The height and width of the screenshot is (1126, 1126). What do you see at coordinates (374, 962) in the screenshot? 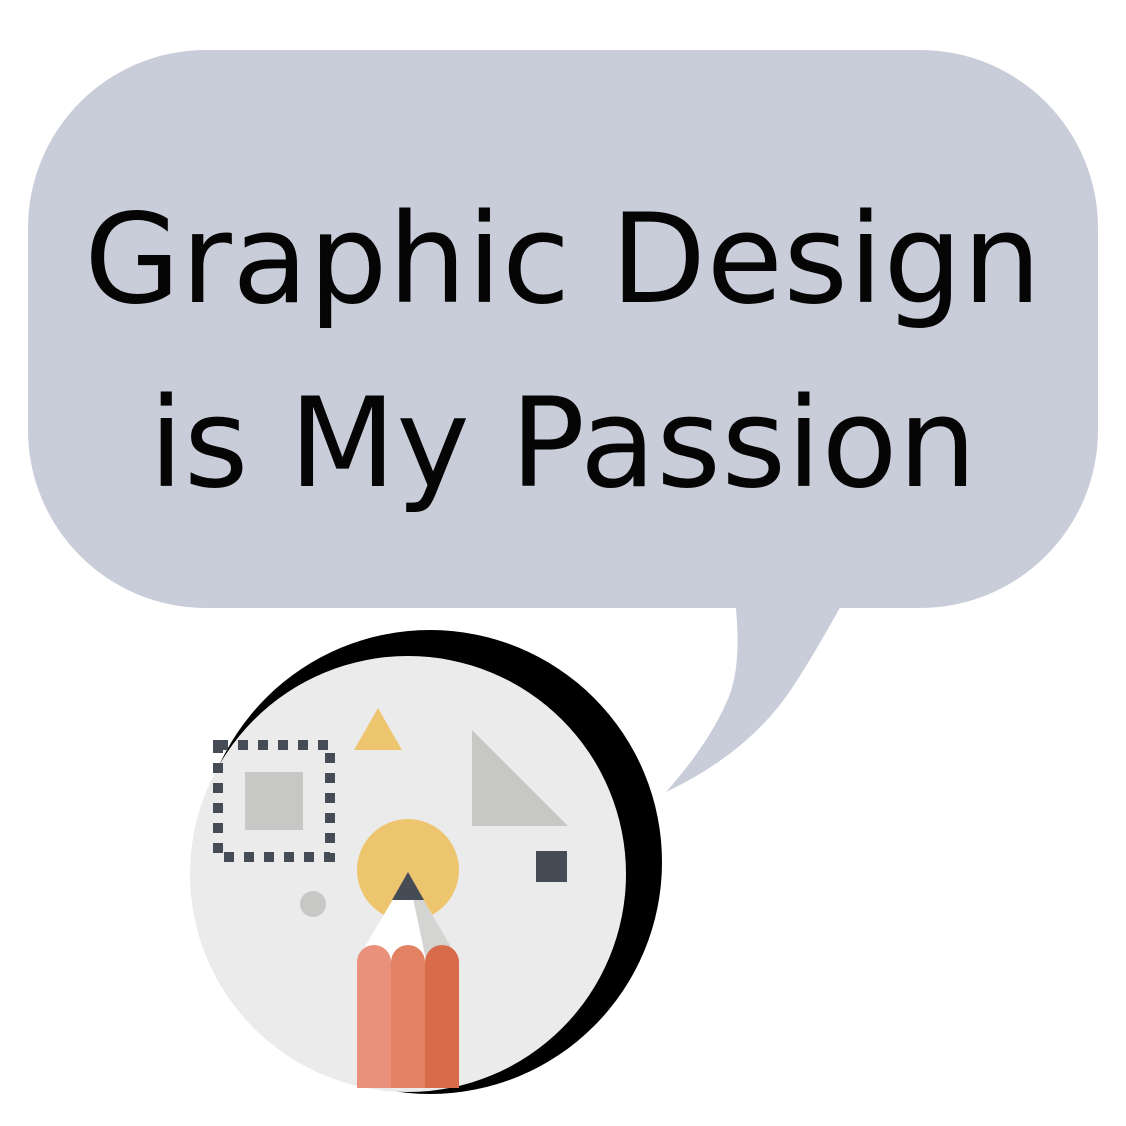
I see `pencil-scallop-left` at bounding box center [374, 962].